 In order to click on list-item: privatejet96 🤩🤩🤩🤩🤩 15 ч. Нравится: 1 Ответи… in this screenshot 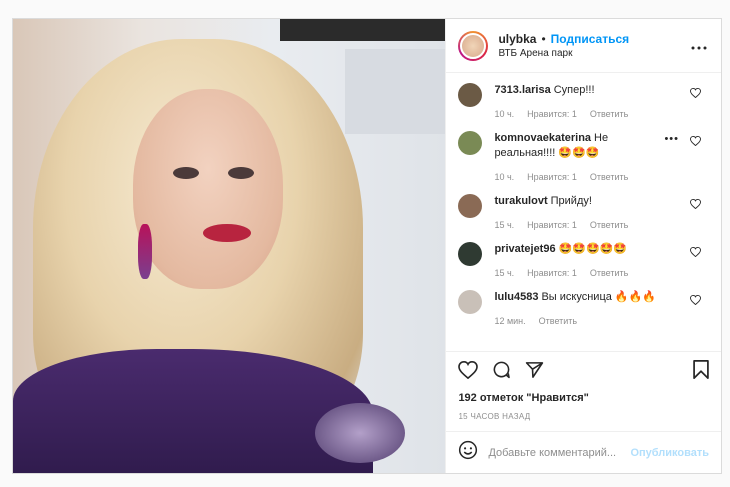, I will do `click(583, 261)`.